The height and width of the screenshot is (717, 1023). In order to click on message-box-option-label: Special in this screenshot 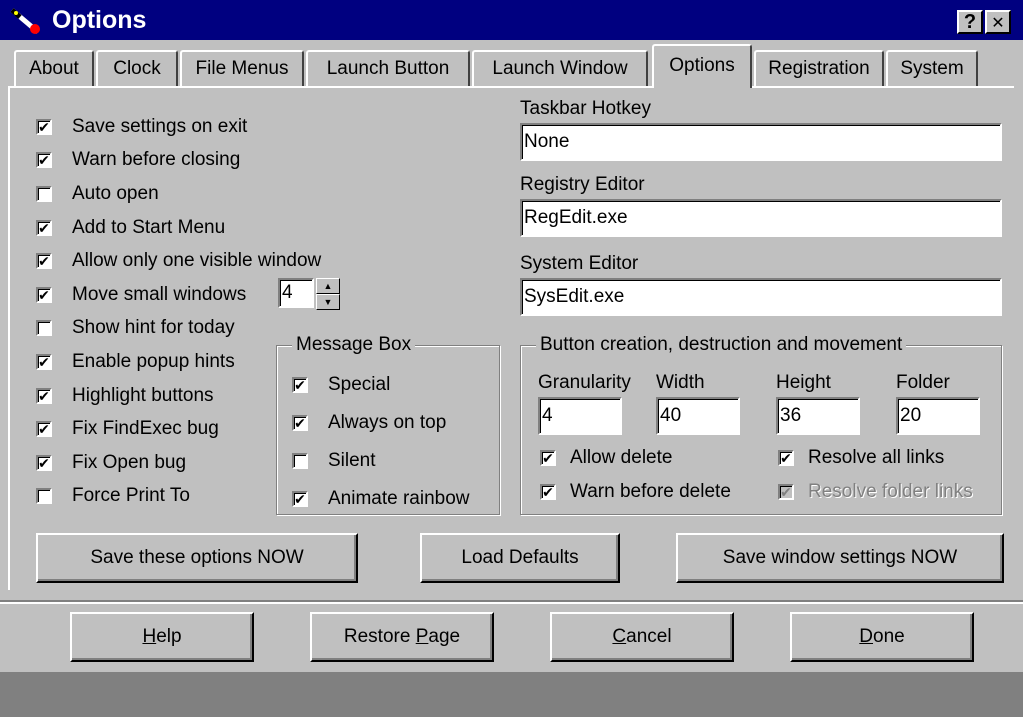, I will do `click(359, 384)`.